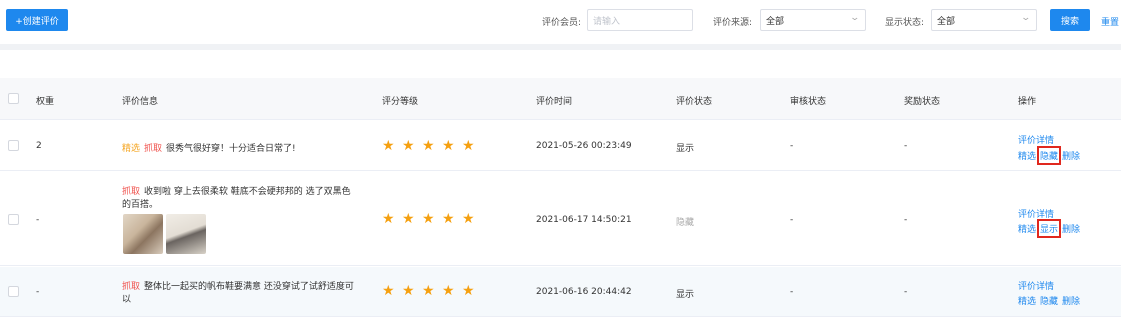  Describe the element at coordinates (813, 20) in the screenshot. I see `source-select: 全部 ⌄` at that location.